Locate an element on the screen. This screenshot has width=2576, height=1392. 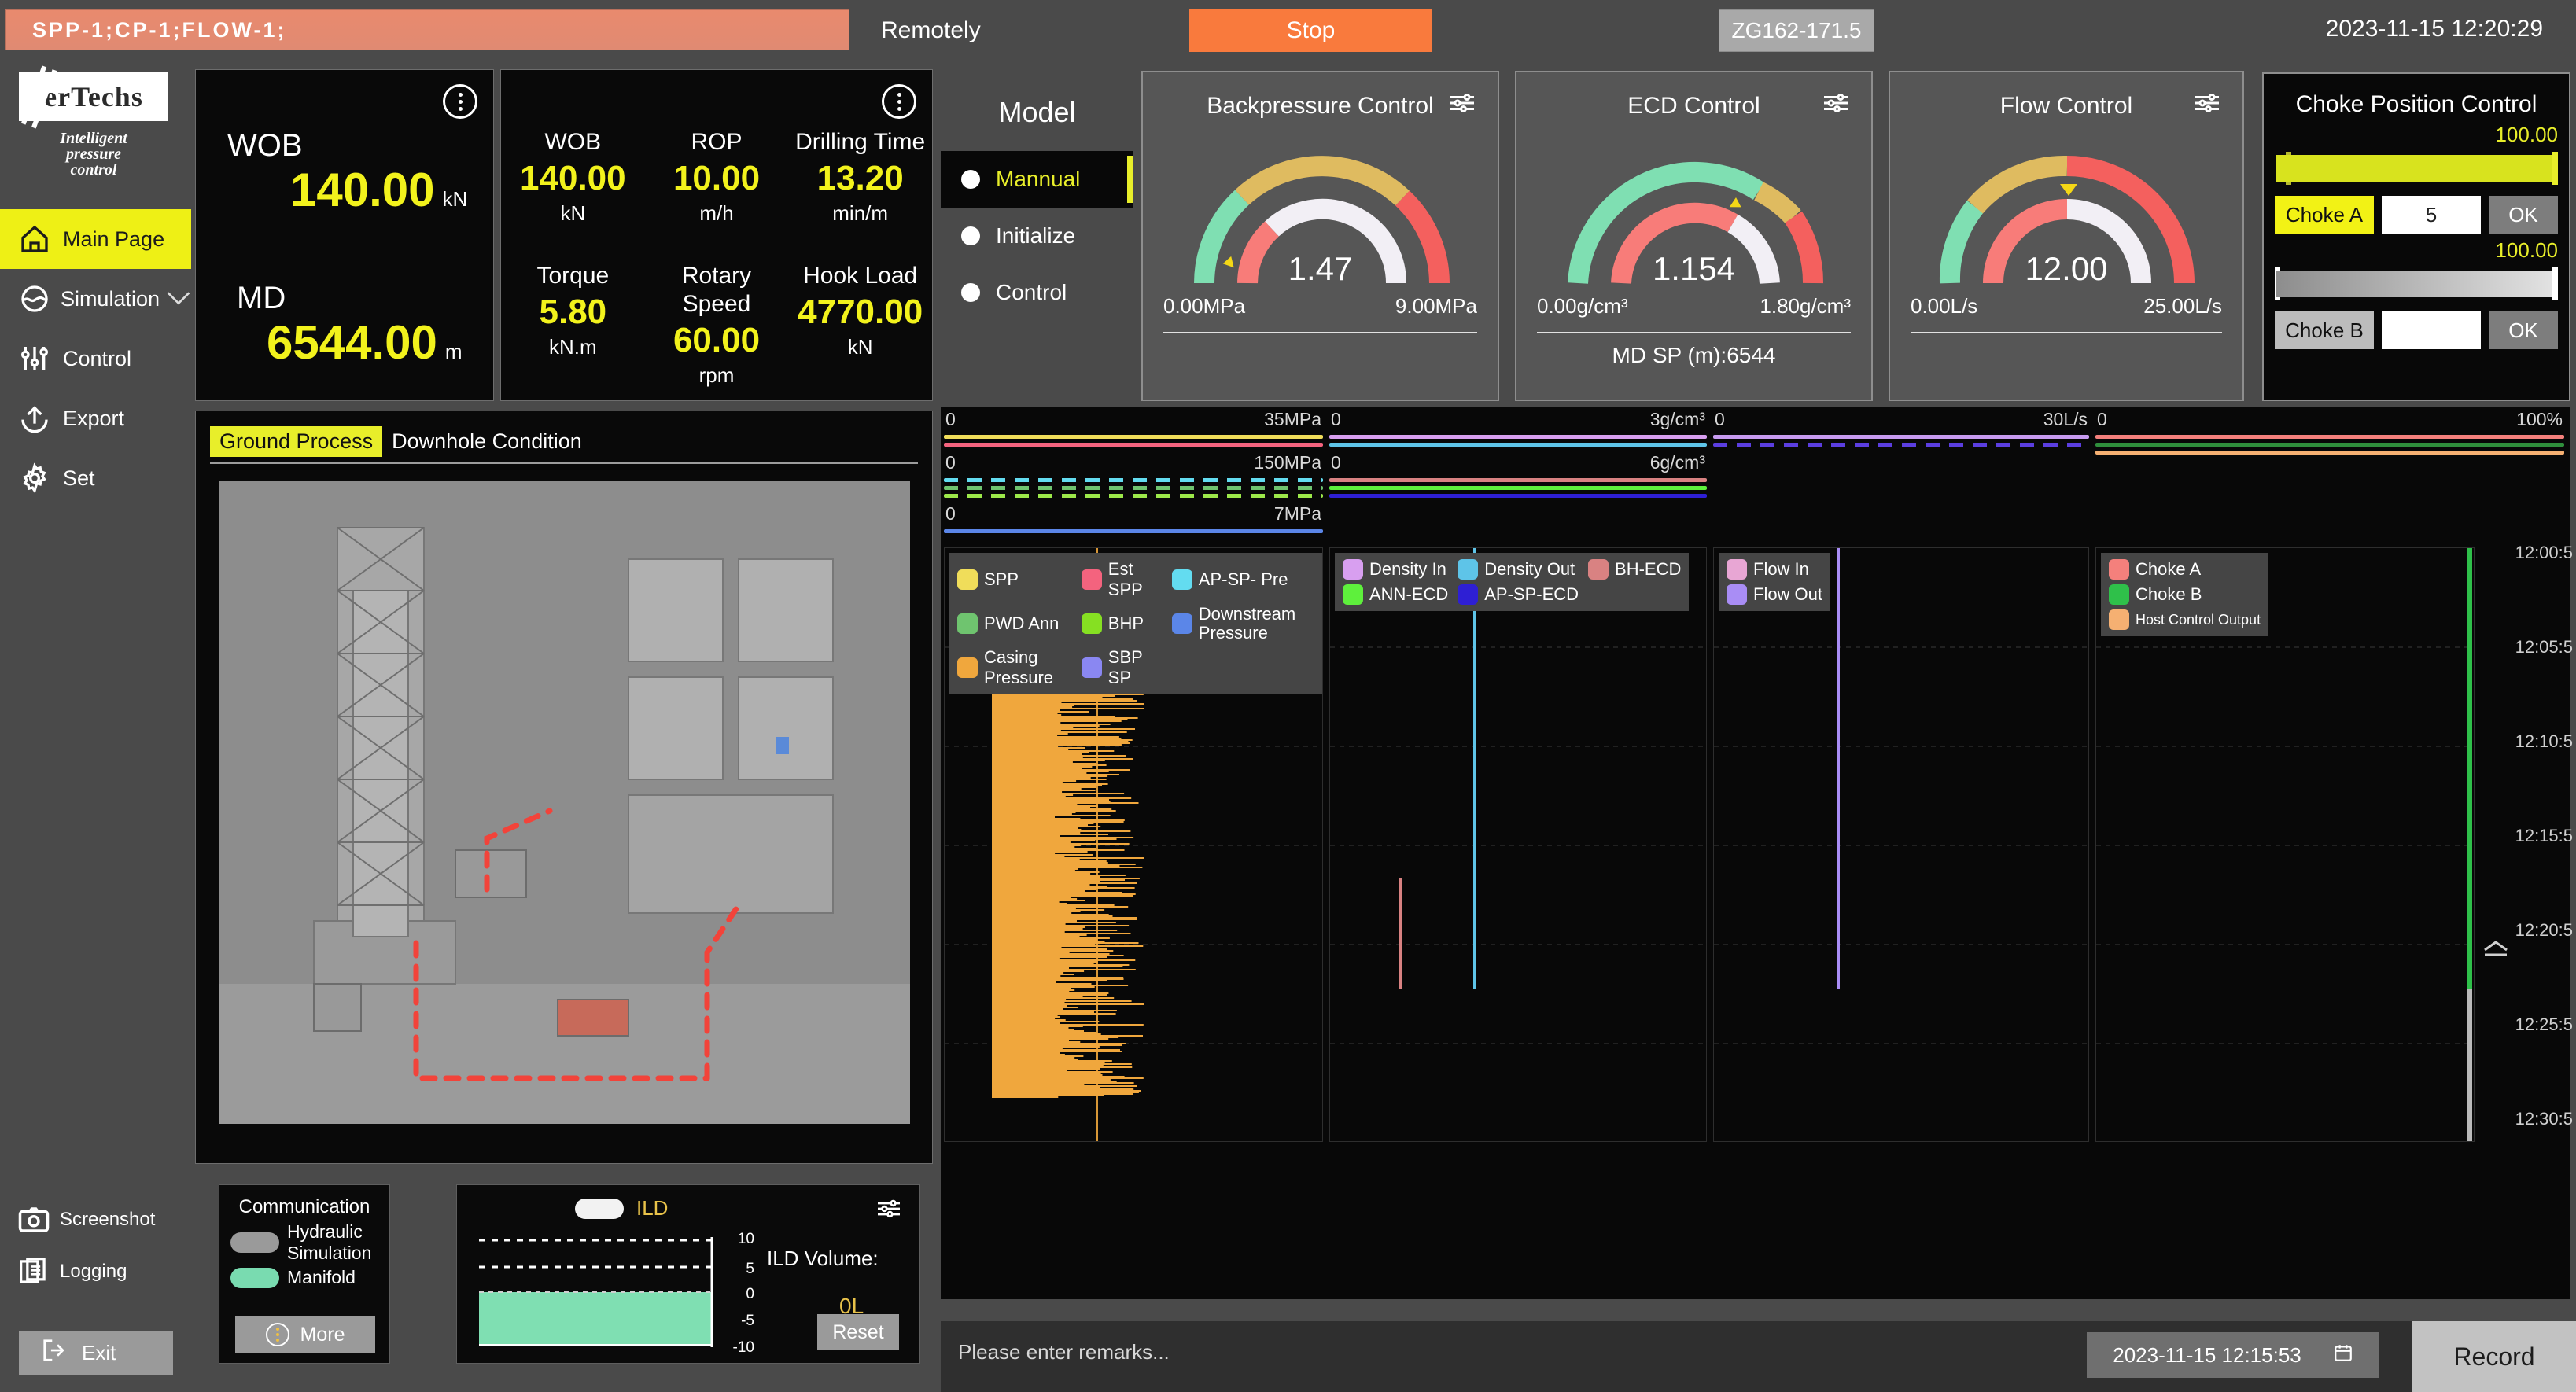
gear-icon is located at coordinates (40, 478).